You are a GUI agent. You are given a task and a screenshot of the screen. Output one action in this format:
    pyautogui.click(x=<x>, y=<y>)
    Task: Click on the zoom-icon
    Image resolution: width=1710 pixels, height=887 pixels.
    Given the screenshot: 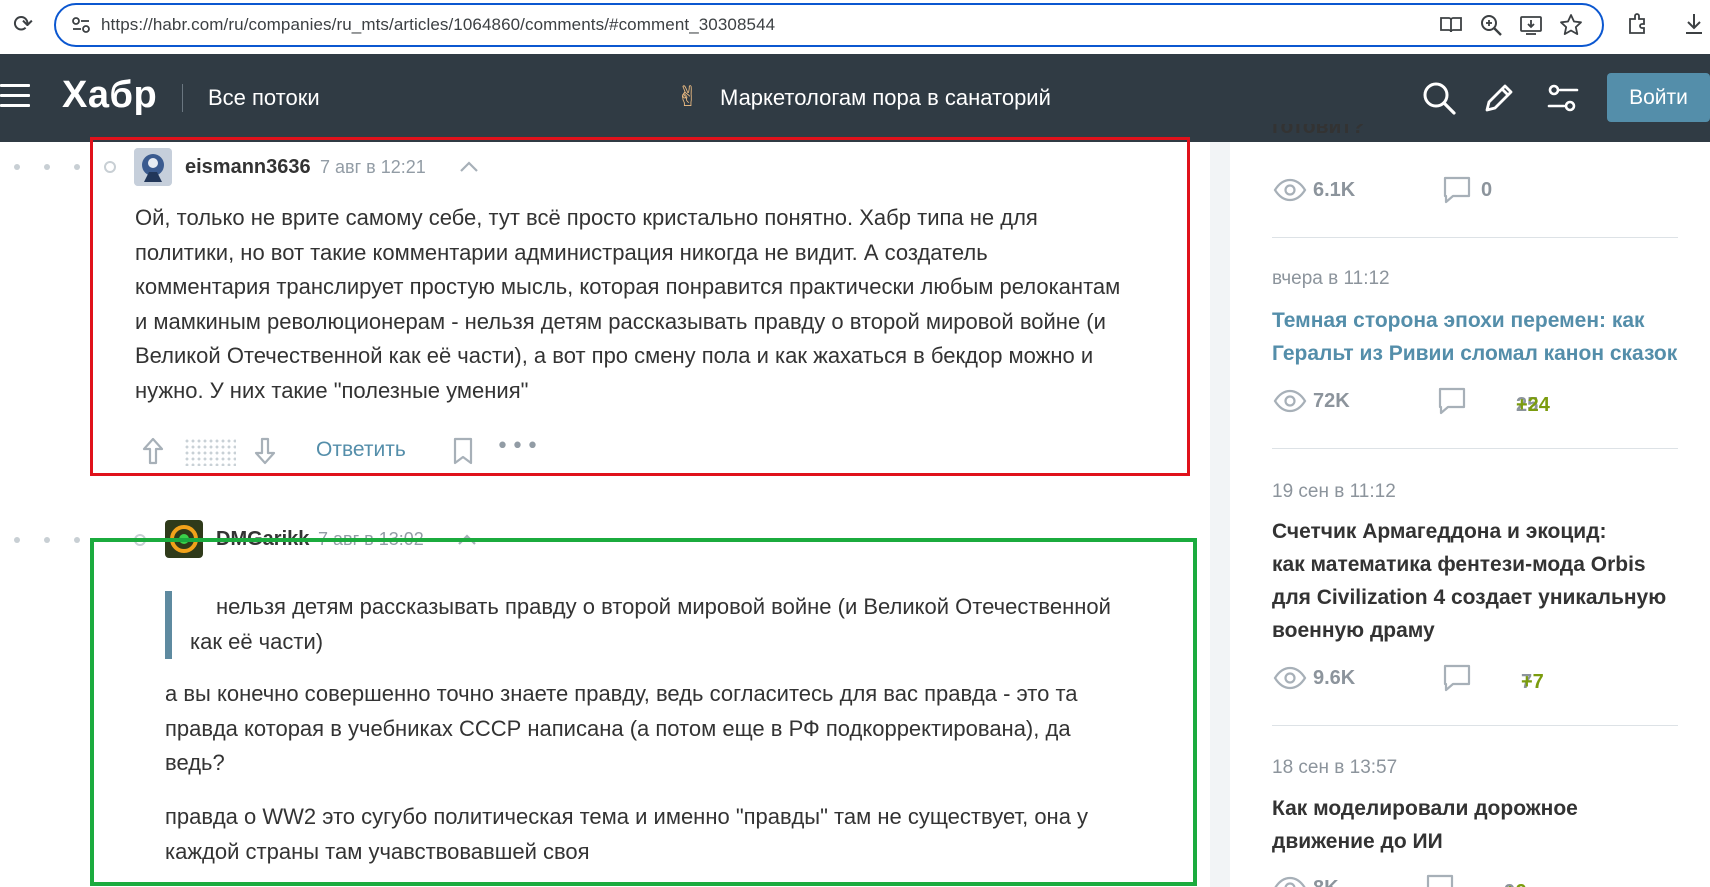 What is the action you would take?
    pyautogui.click(x=1491, y=25)
    